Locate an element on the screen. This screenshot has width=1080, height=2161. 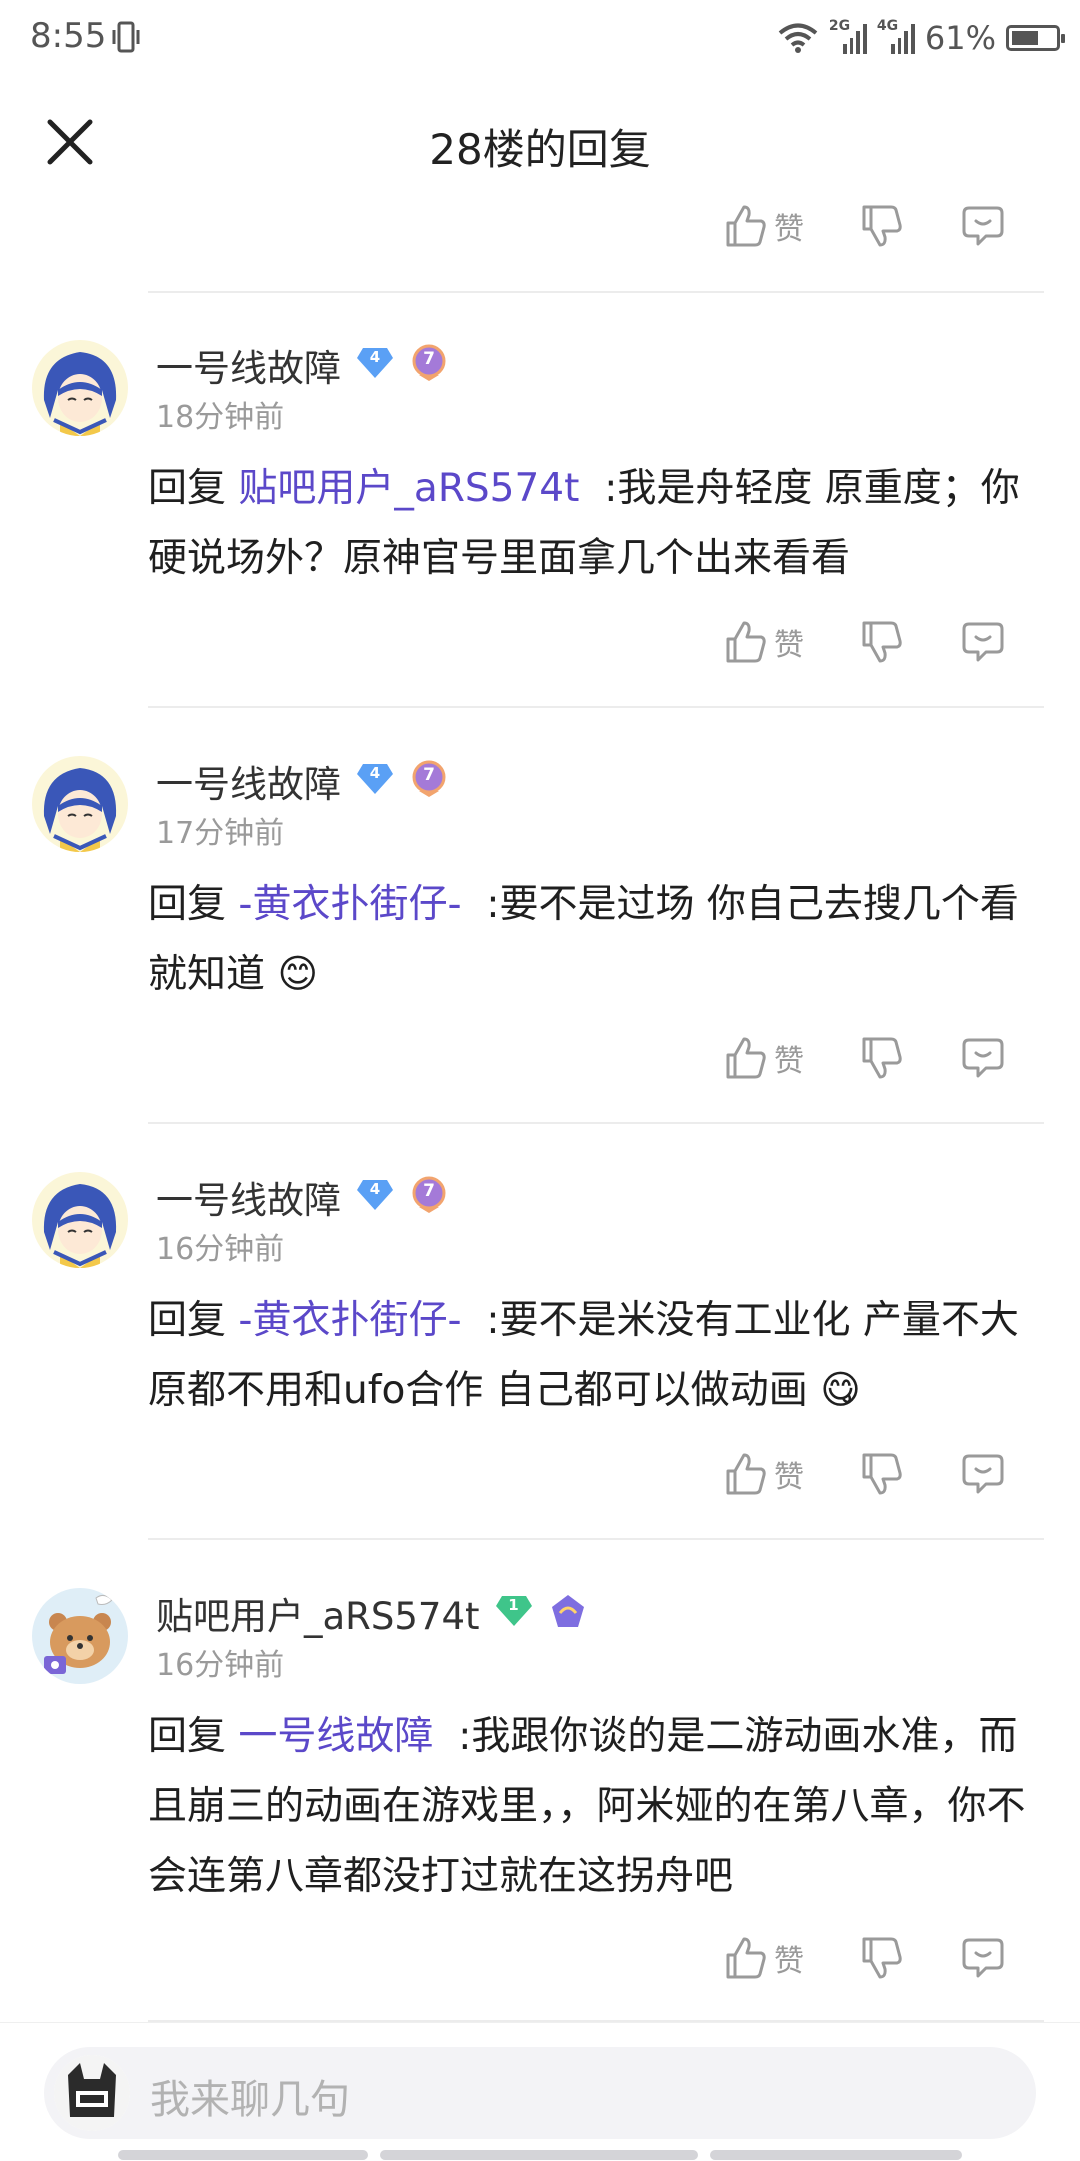
member-badge is located at coordinates (568, 1613).